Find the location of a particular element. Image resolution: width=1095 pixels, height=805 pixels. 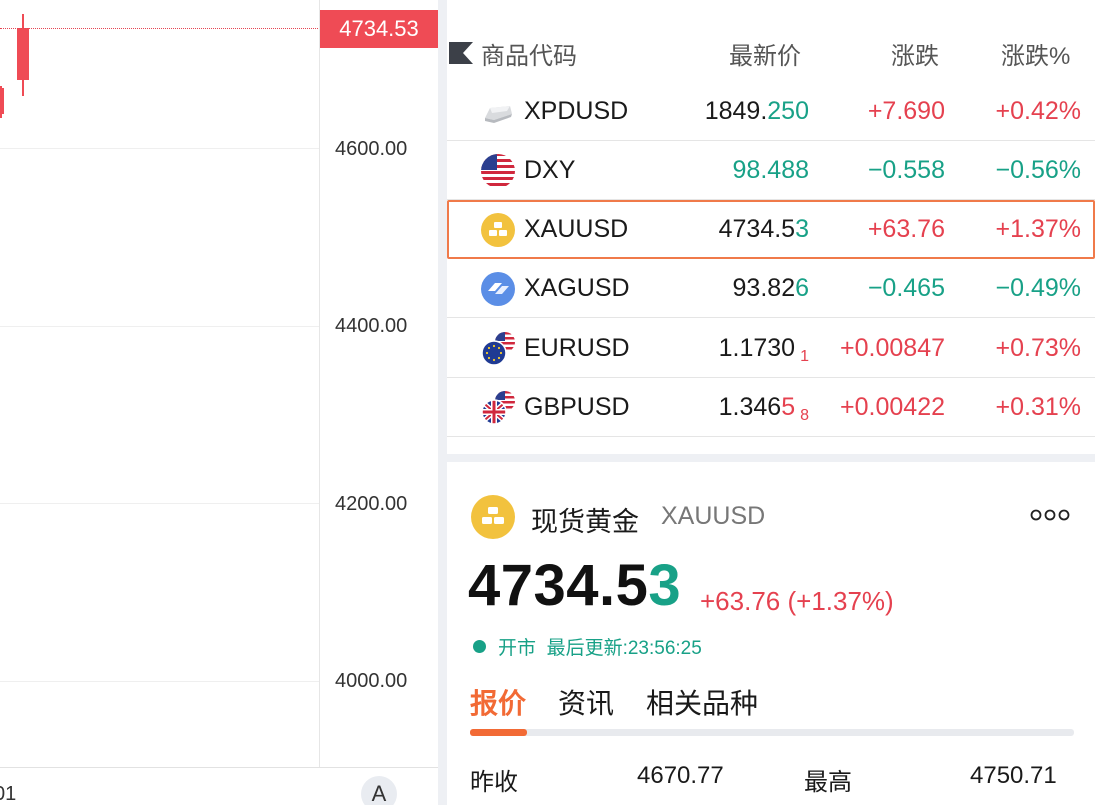

pane-divider is located at coordinates (442, 402).